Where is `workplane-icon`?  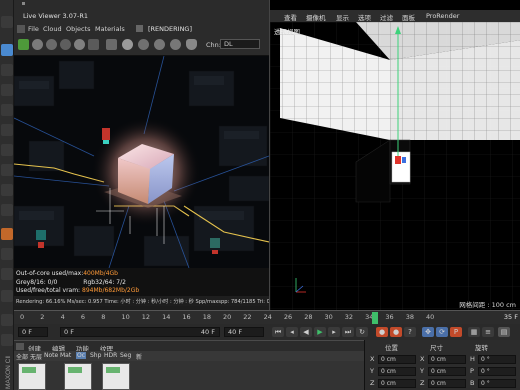
workplane-icon is located at coordinates (7, 254).